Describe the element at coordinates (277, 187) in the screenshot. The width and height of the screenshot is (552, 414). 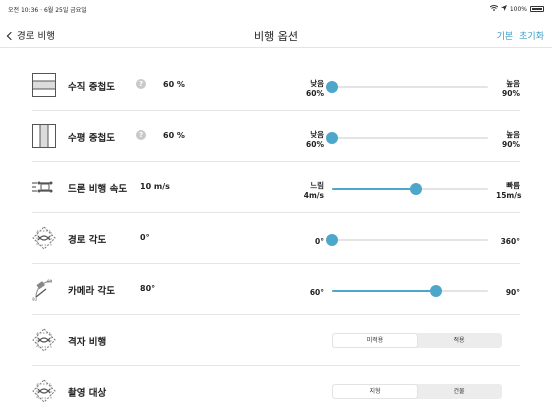
I see `setting-row-drone-speed: 드론 비행 속도 10 m/s 느림 4m/s 빠름 15m/s` at that location.